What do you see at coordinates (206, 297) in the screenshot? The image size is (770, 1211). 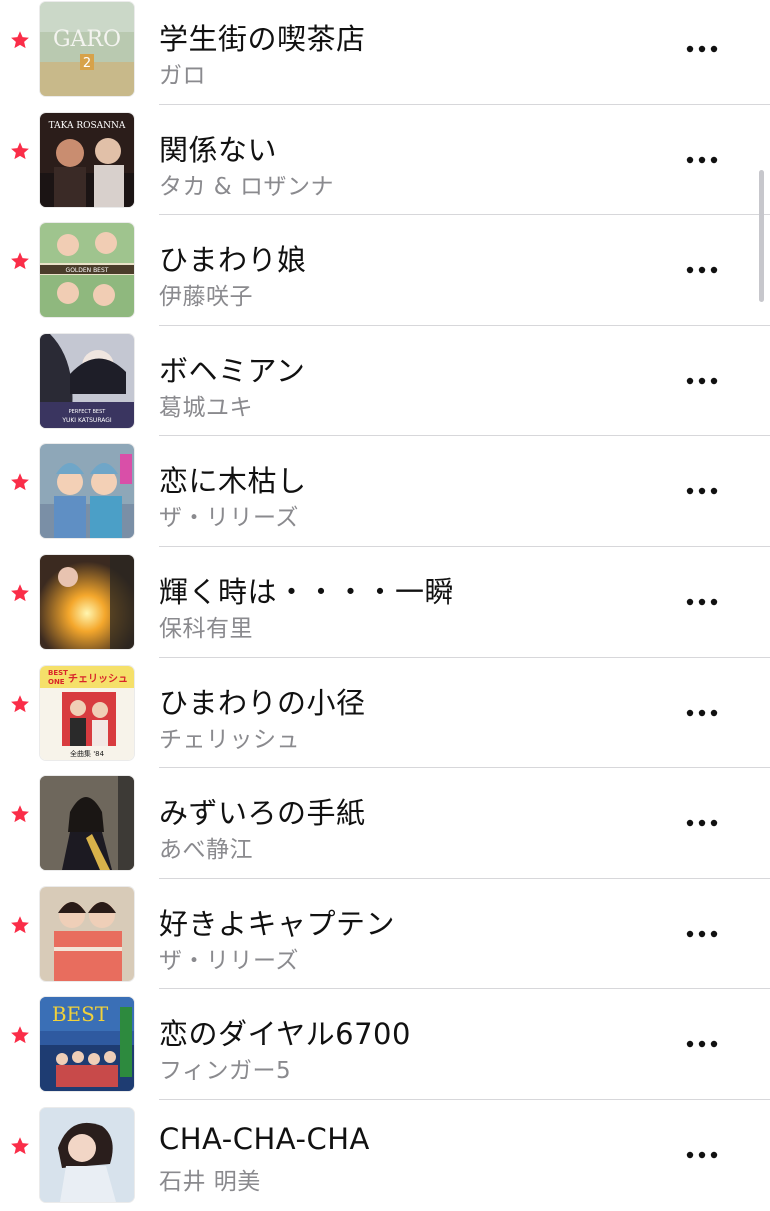 I see `song-artist: 伊藤咲子` at bounding box center [206, 297].